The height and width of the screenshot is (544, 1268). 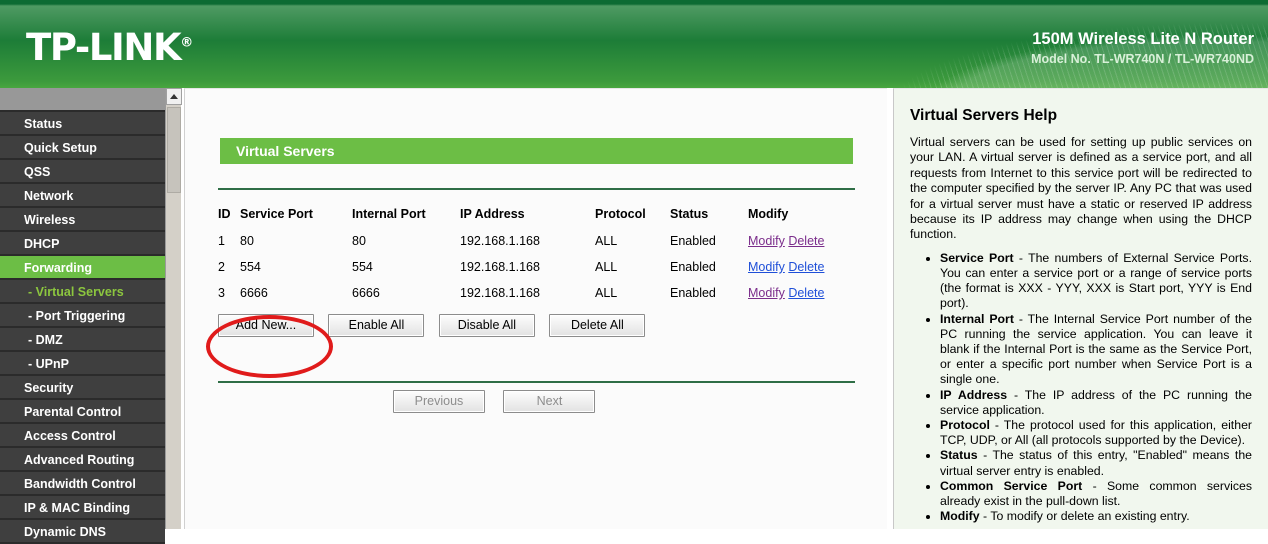 I want to click on scroll-up-button, so click(x=174, y=96).